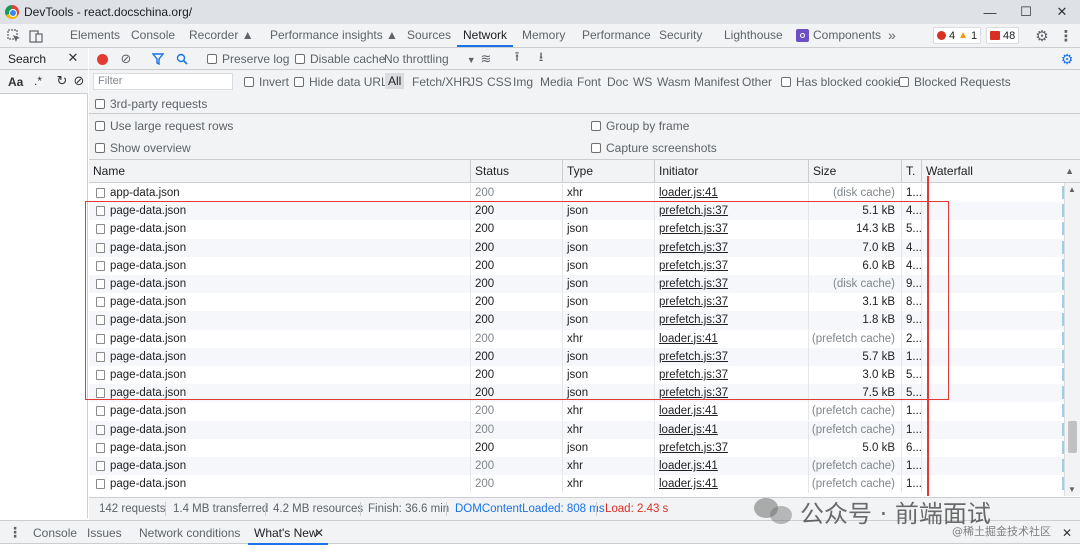  I want to click on drawer-menu-icon: ⋮, so click(15, 532).